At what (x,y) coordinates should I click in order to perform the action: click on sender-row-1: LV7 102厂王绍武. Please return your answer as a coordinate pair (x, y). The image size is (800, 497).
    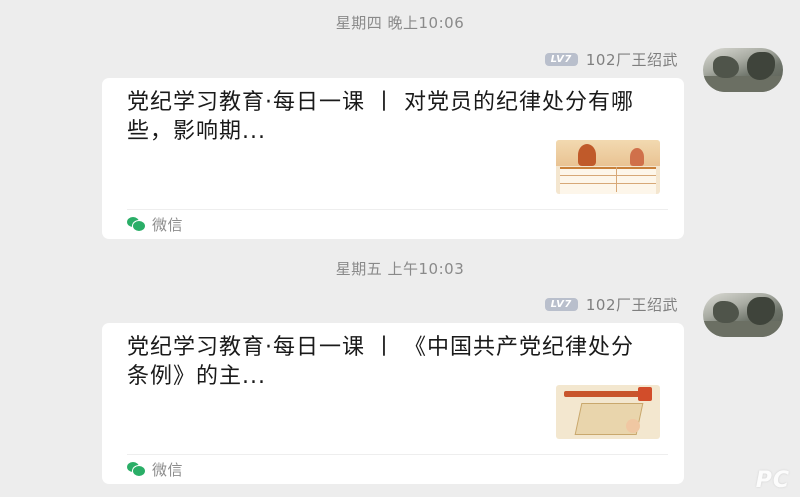
    Looking at the image, I should click on (611, 59).